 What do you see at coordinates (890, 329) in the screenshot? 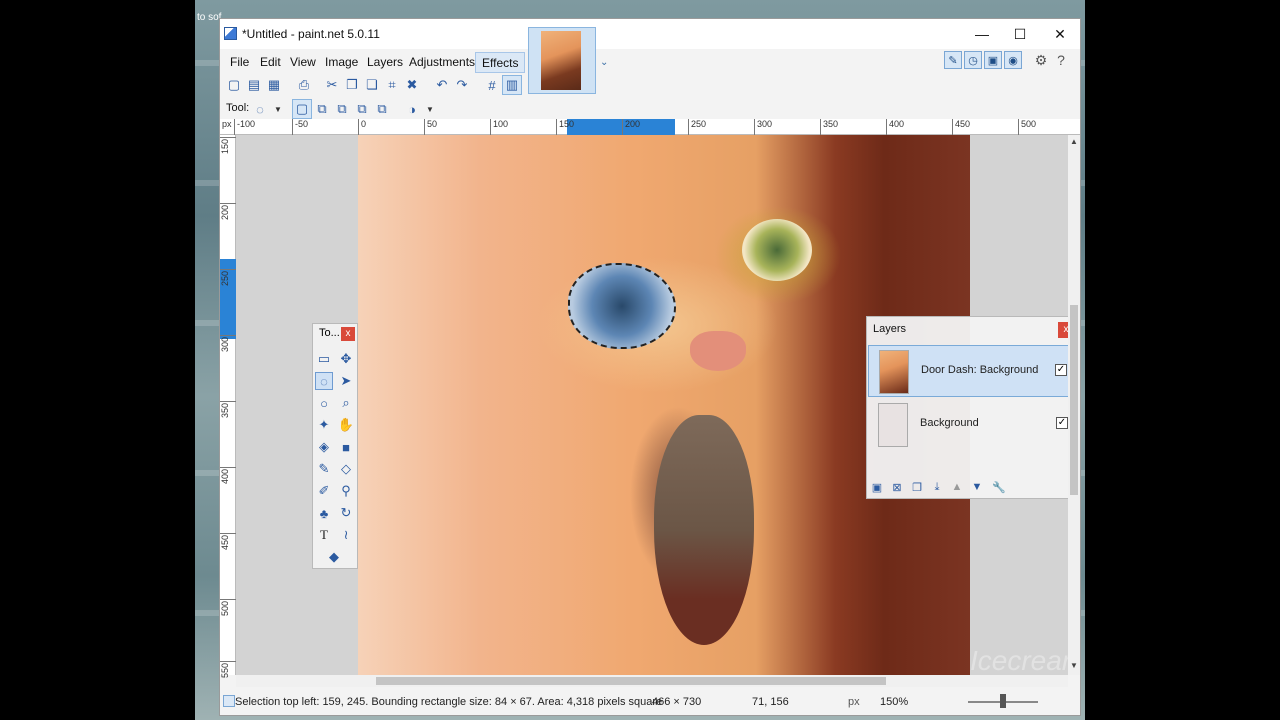
I see `layers-panel-title: Layers` at bounding box center [890, 329].